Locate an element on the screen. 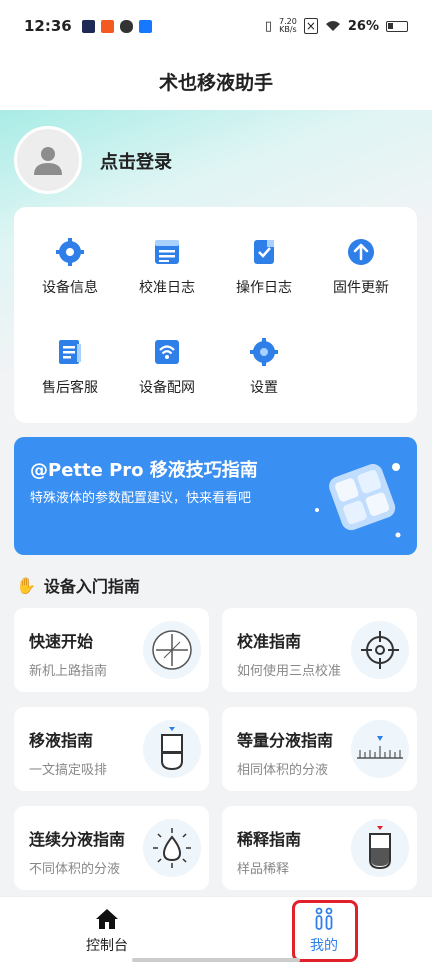  guide-section-header: ✋ 设备入门指南 is located at coordinates (78, 585).